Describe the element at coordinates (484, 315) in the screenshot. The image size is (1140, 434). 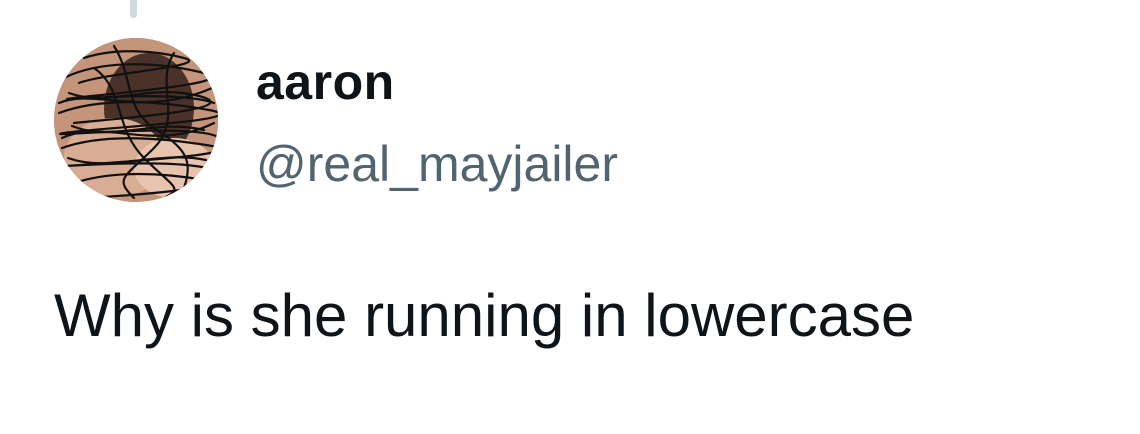
I see `tweet-text: Why is she running in lowercase` at that location.